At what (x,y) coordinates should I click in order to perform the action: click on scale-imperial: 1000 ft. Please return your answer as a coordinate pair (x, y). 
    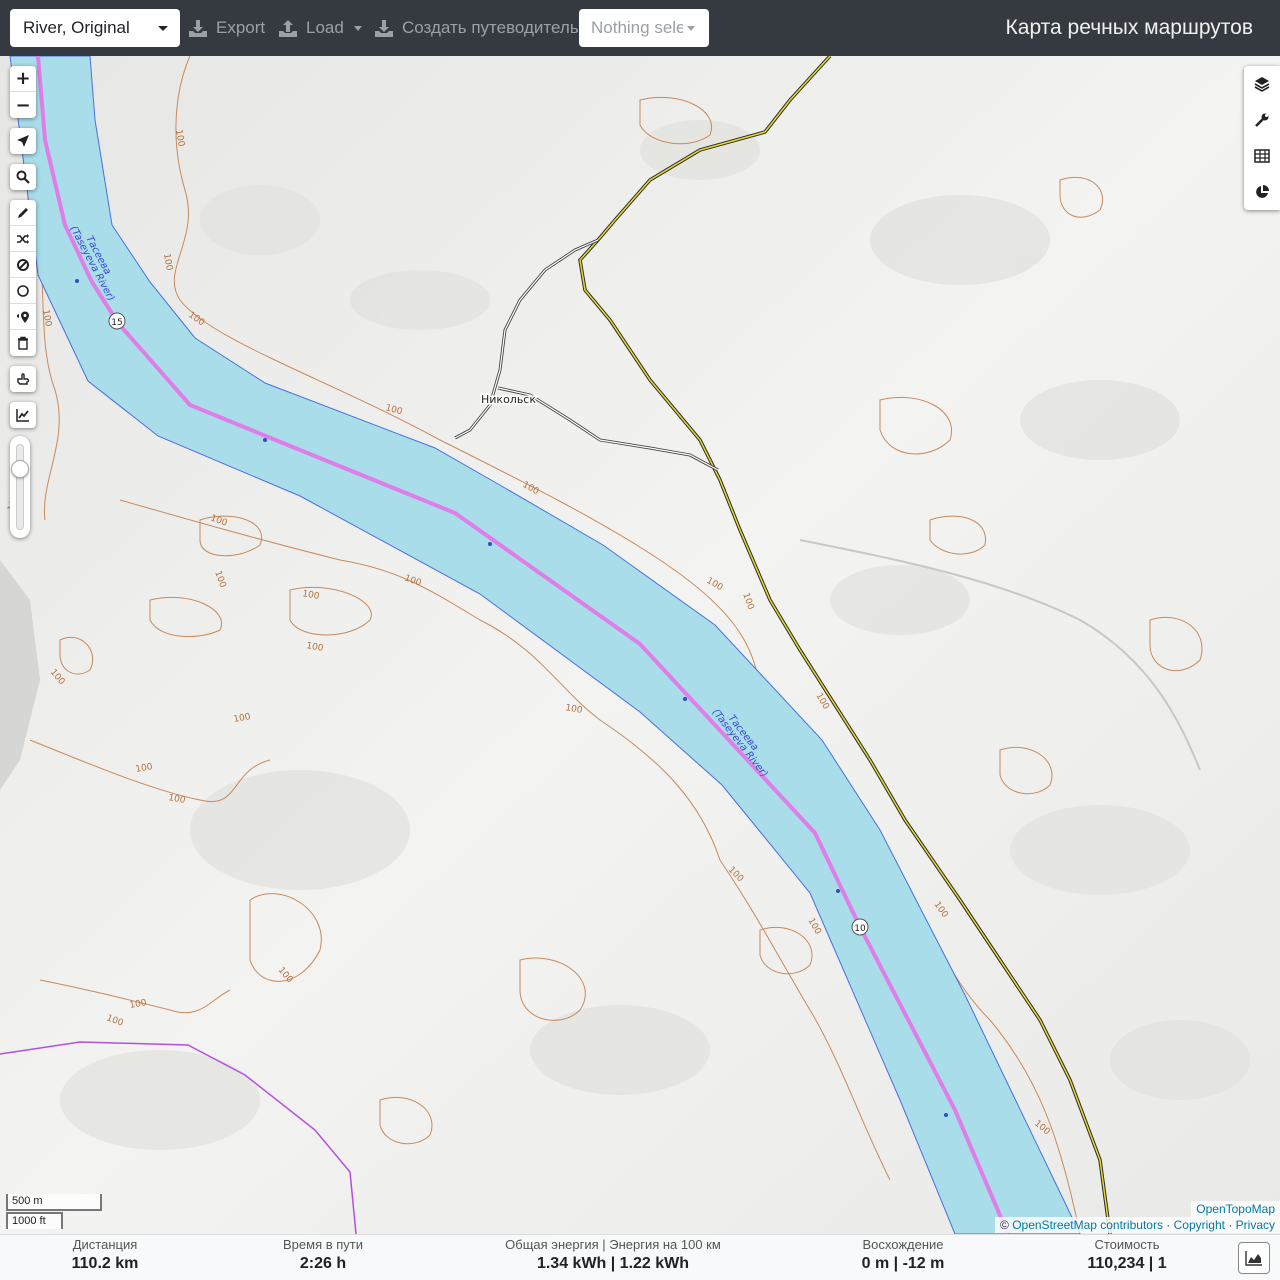
    Looking at the image, I should click on (34, 1220).